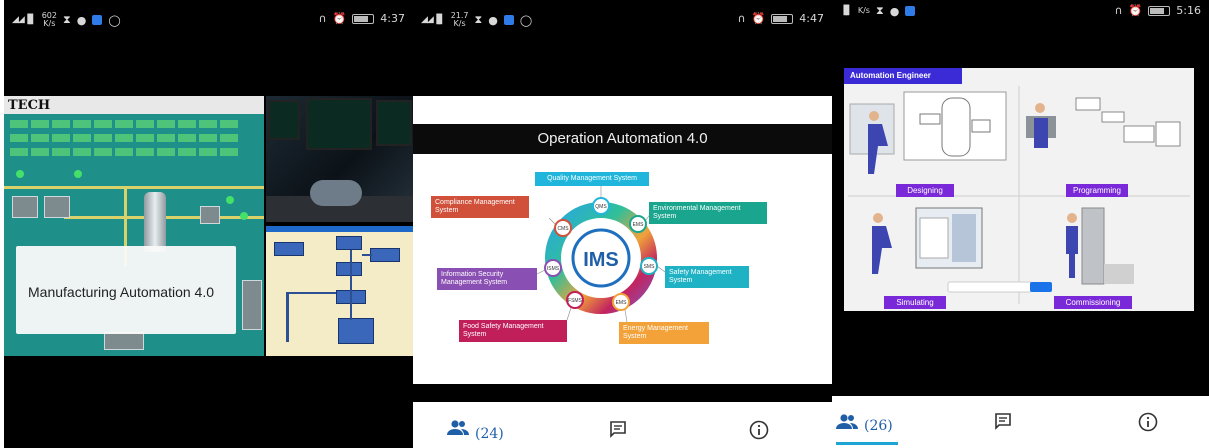  Describe the element at coordinates (650, 267) in the screenshot. I see `ring-label: SMS` at that location.